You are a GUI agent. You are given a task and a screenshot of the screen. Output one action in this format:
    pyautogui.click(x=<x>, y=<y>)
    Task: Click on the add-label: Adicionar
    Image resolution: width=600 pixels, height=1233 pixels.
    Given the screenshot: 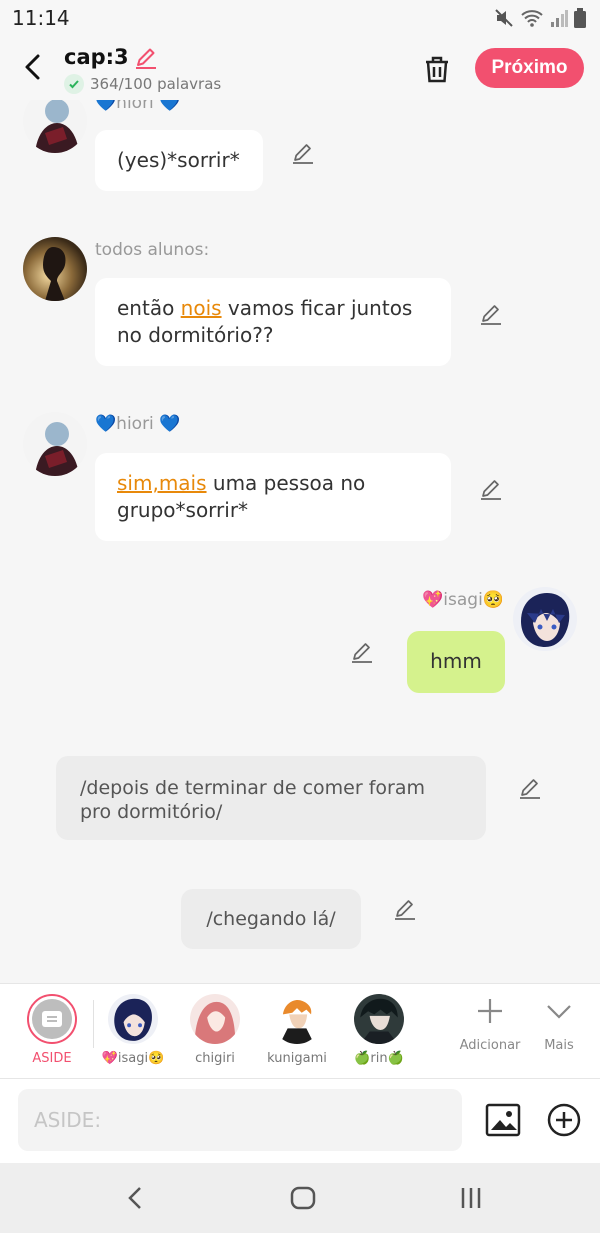 What is the action you would take?
    pyautogui.click(x=490, y=1045)
    